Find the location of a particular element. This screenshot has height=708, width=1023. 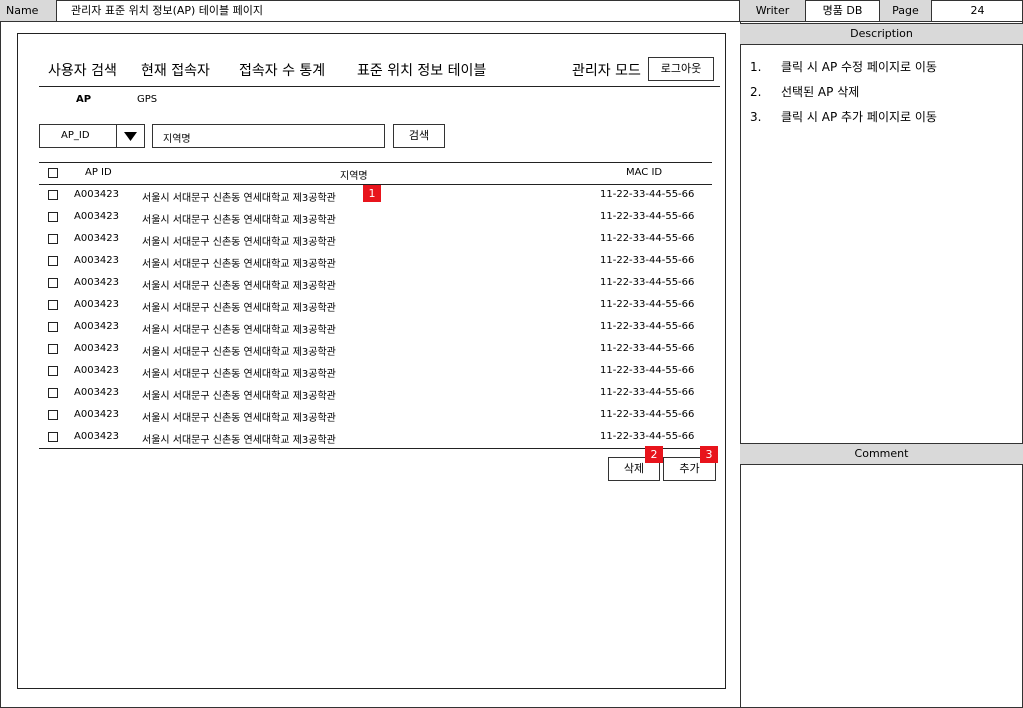

description-item-3: 3. 클릭 시 AP 추가 페이지로 이동 is located at coordinates (843, 116).